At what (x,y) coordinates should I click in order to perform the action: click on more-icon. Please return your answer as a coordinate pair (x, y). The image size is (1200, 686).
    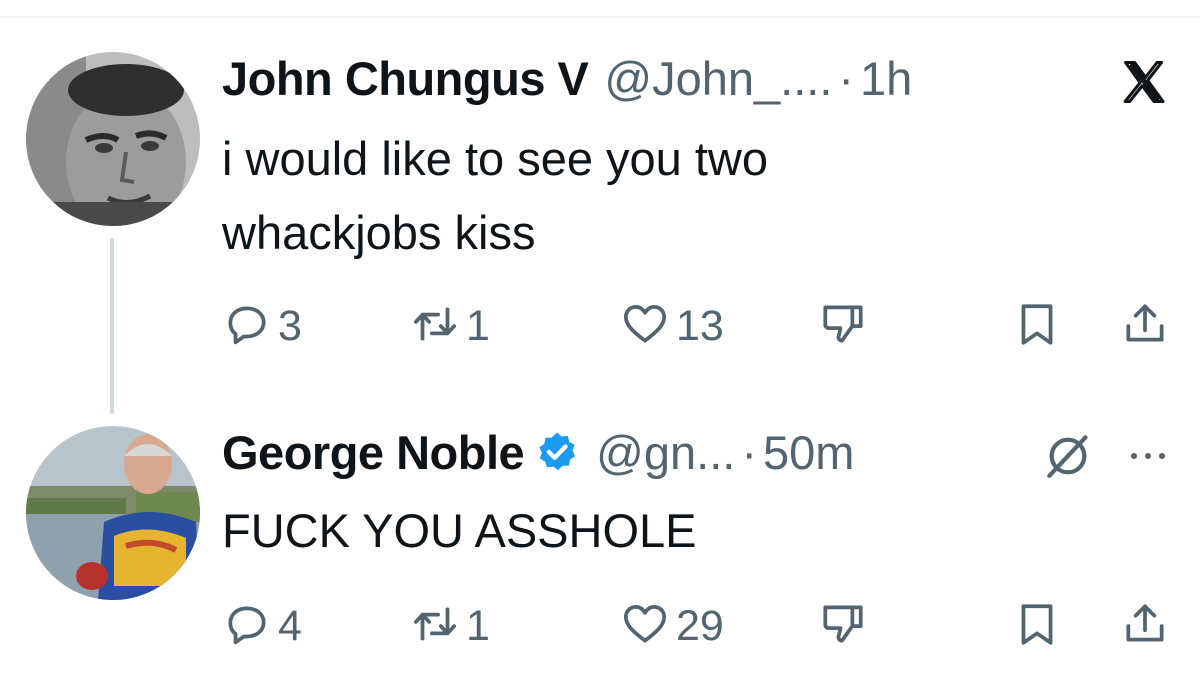
    Looking at the image, I should click on (1148, 456).